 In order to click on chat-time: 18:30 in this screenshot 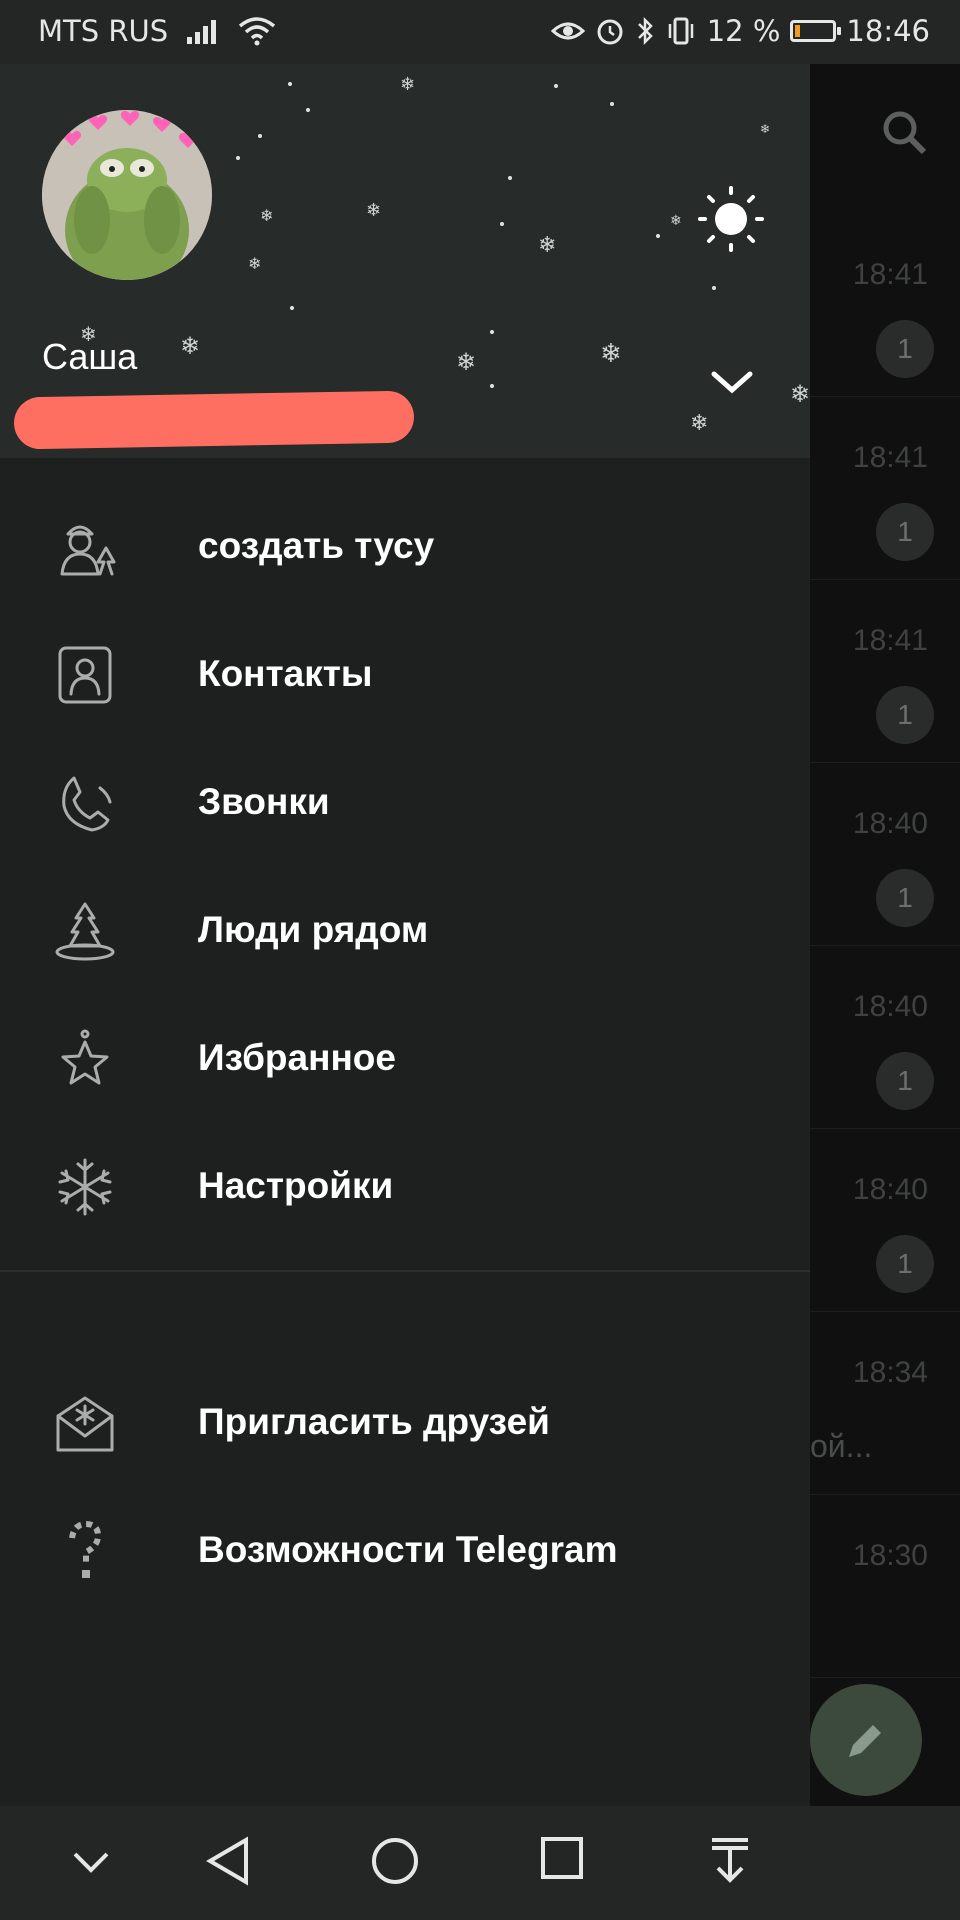, I will do `click(890, 1555)`.